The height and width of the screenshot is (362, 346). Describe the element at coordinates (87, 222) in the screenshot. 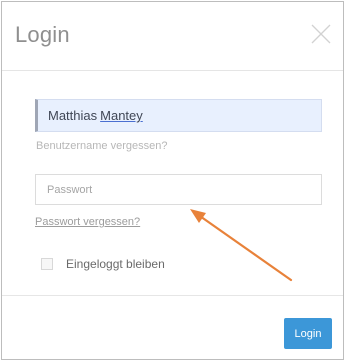

I see `forgot-password-link: Passwort vergessen?` at that location.